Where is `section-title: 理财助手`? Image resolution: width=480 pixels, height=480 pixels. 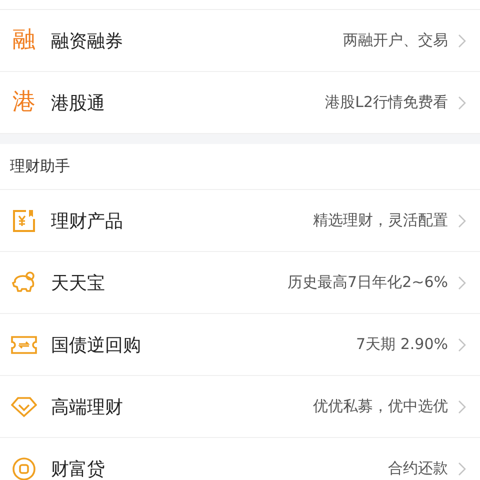
section-title: 理财助手 is located at coordinates (40, 166).